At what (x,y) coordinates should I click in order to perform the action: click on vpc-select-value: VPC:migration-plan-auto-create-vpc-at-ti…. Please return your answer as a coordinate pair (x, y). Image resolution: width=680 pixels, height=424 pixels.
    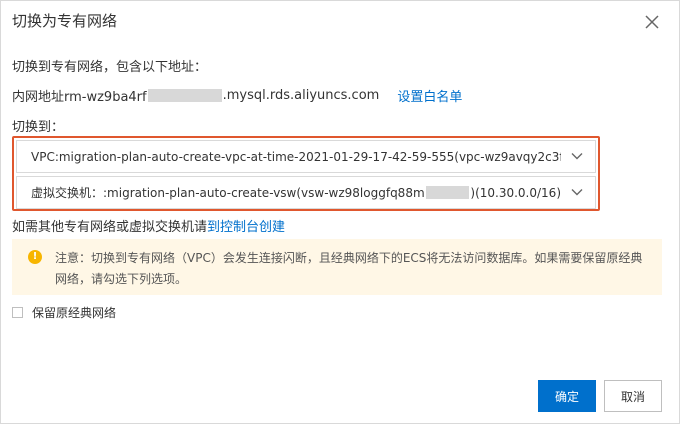
    Looking at the image, I should click on (296, 156).